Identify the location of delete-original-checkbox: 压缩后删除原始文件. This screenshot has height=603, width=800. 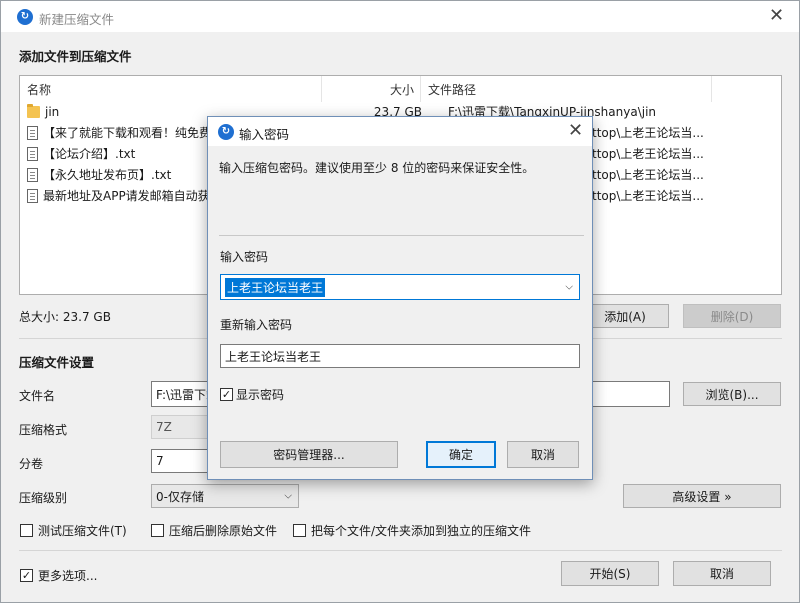
(214, 530).